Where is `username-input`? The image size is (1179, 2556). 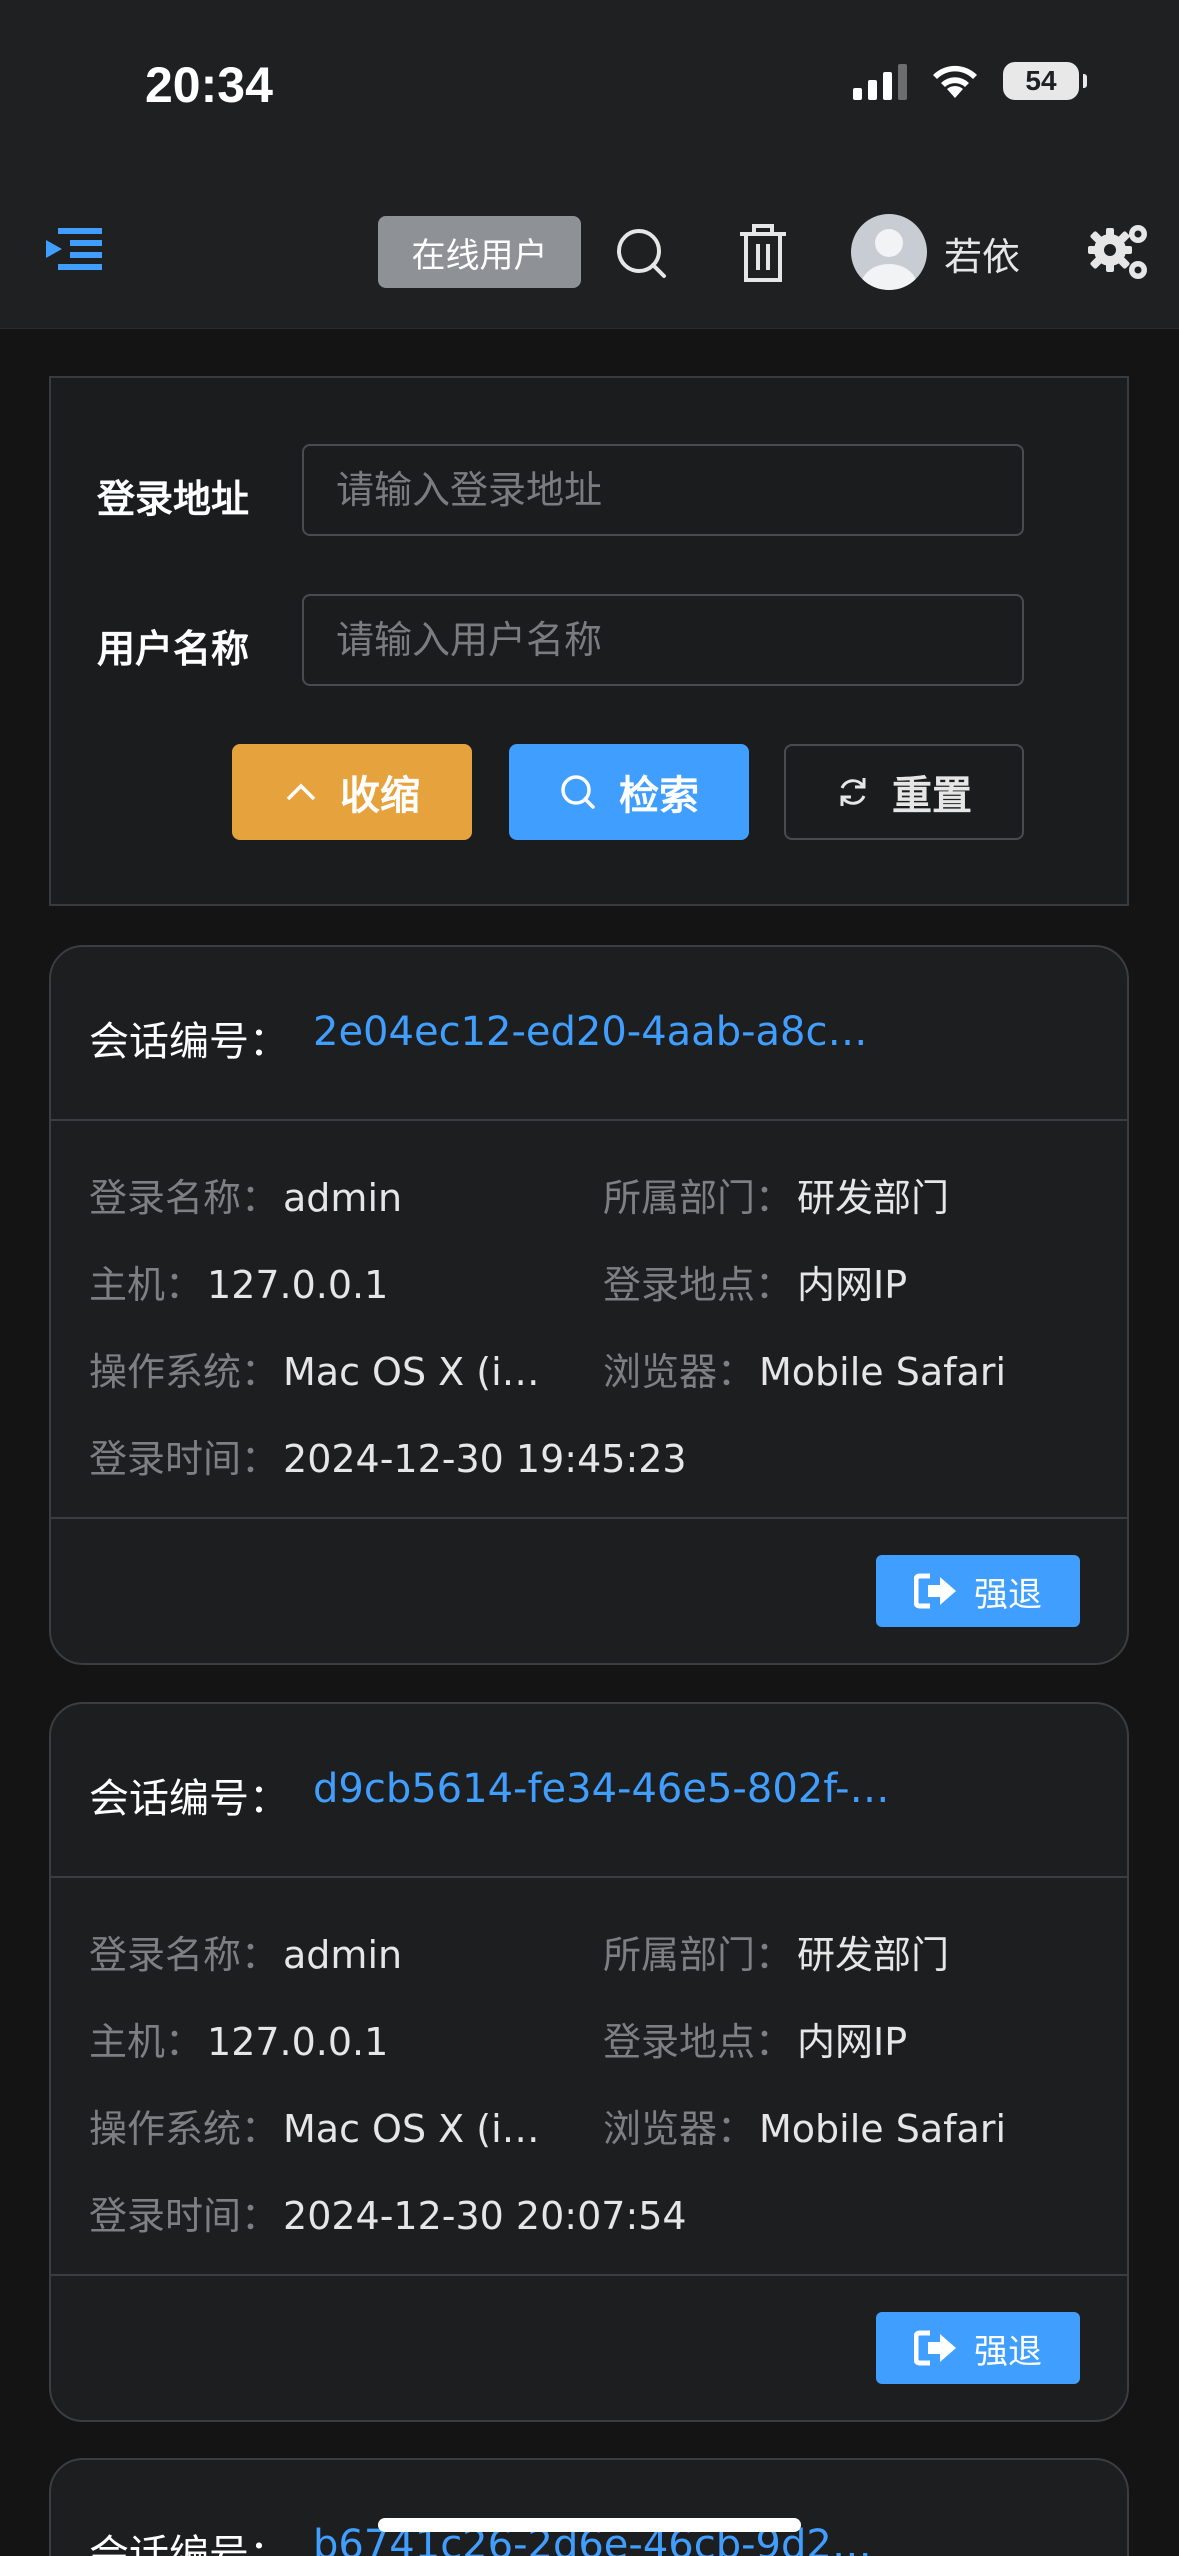 username-input is located at coordinates (663, 640).